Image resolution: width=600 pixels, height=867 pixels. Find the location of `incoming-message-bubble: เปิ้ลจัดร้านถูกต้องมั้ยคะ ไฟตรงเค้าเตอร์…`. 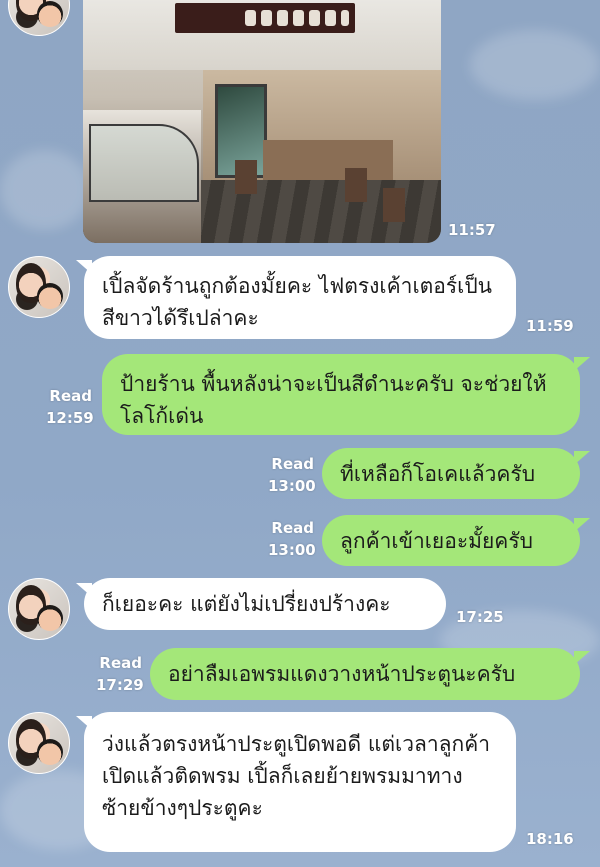

incoming-message-bubble: เปิ้ลจัดร้านถูกต้องมั้ยคะ ไฟตรงเค้าเตอร์… is located at coordinates (300, 297).